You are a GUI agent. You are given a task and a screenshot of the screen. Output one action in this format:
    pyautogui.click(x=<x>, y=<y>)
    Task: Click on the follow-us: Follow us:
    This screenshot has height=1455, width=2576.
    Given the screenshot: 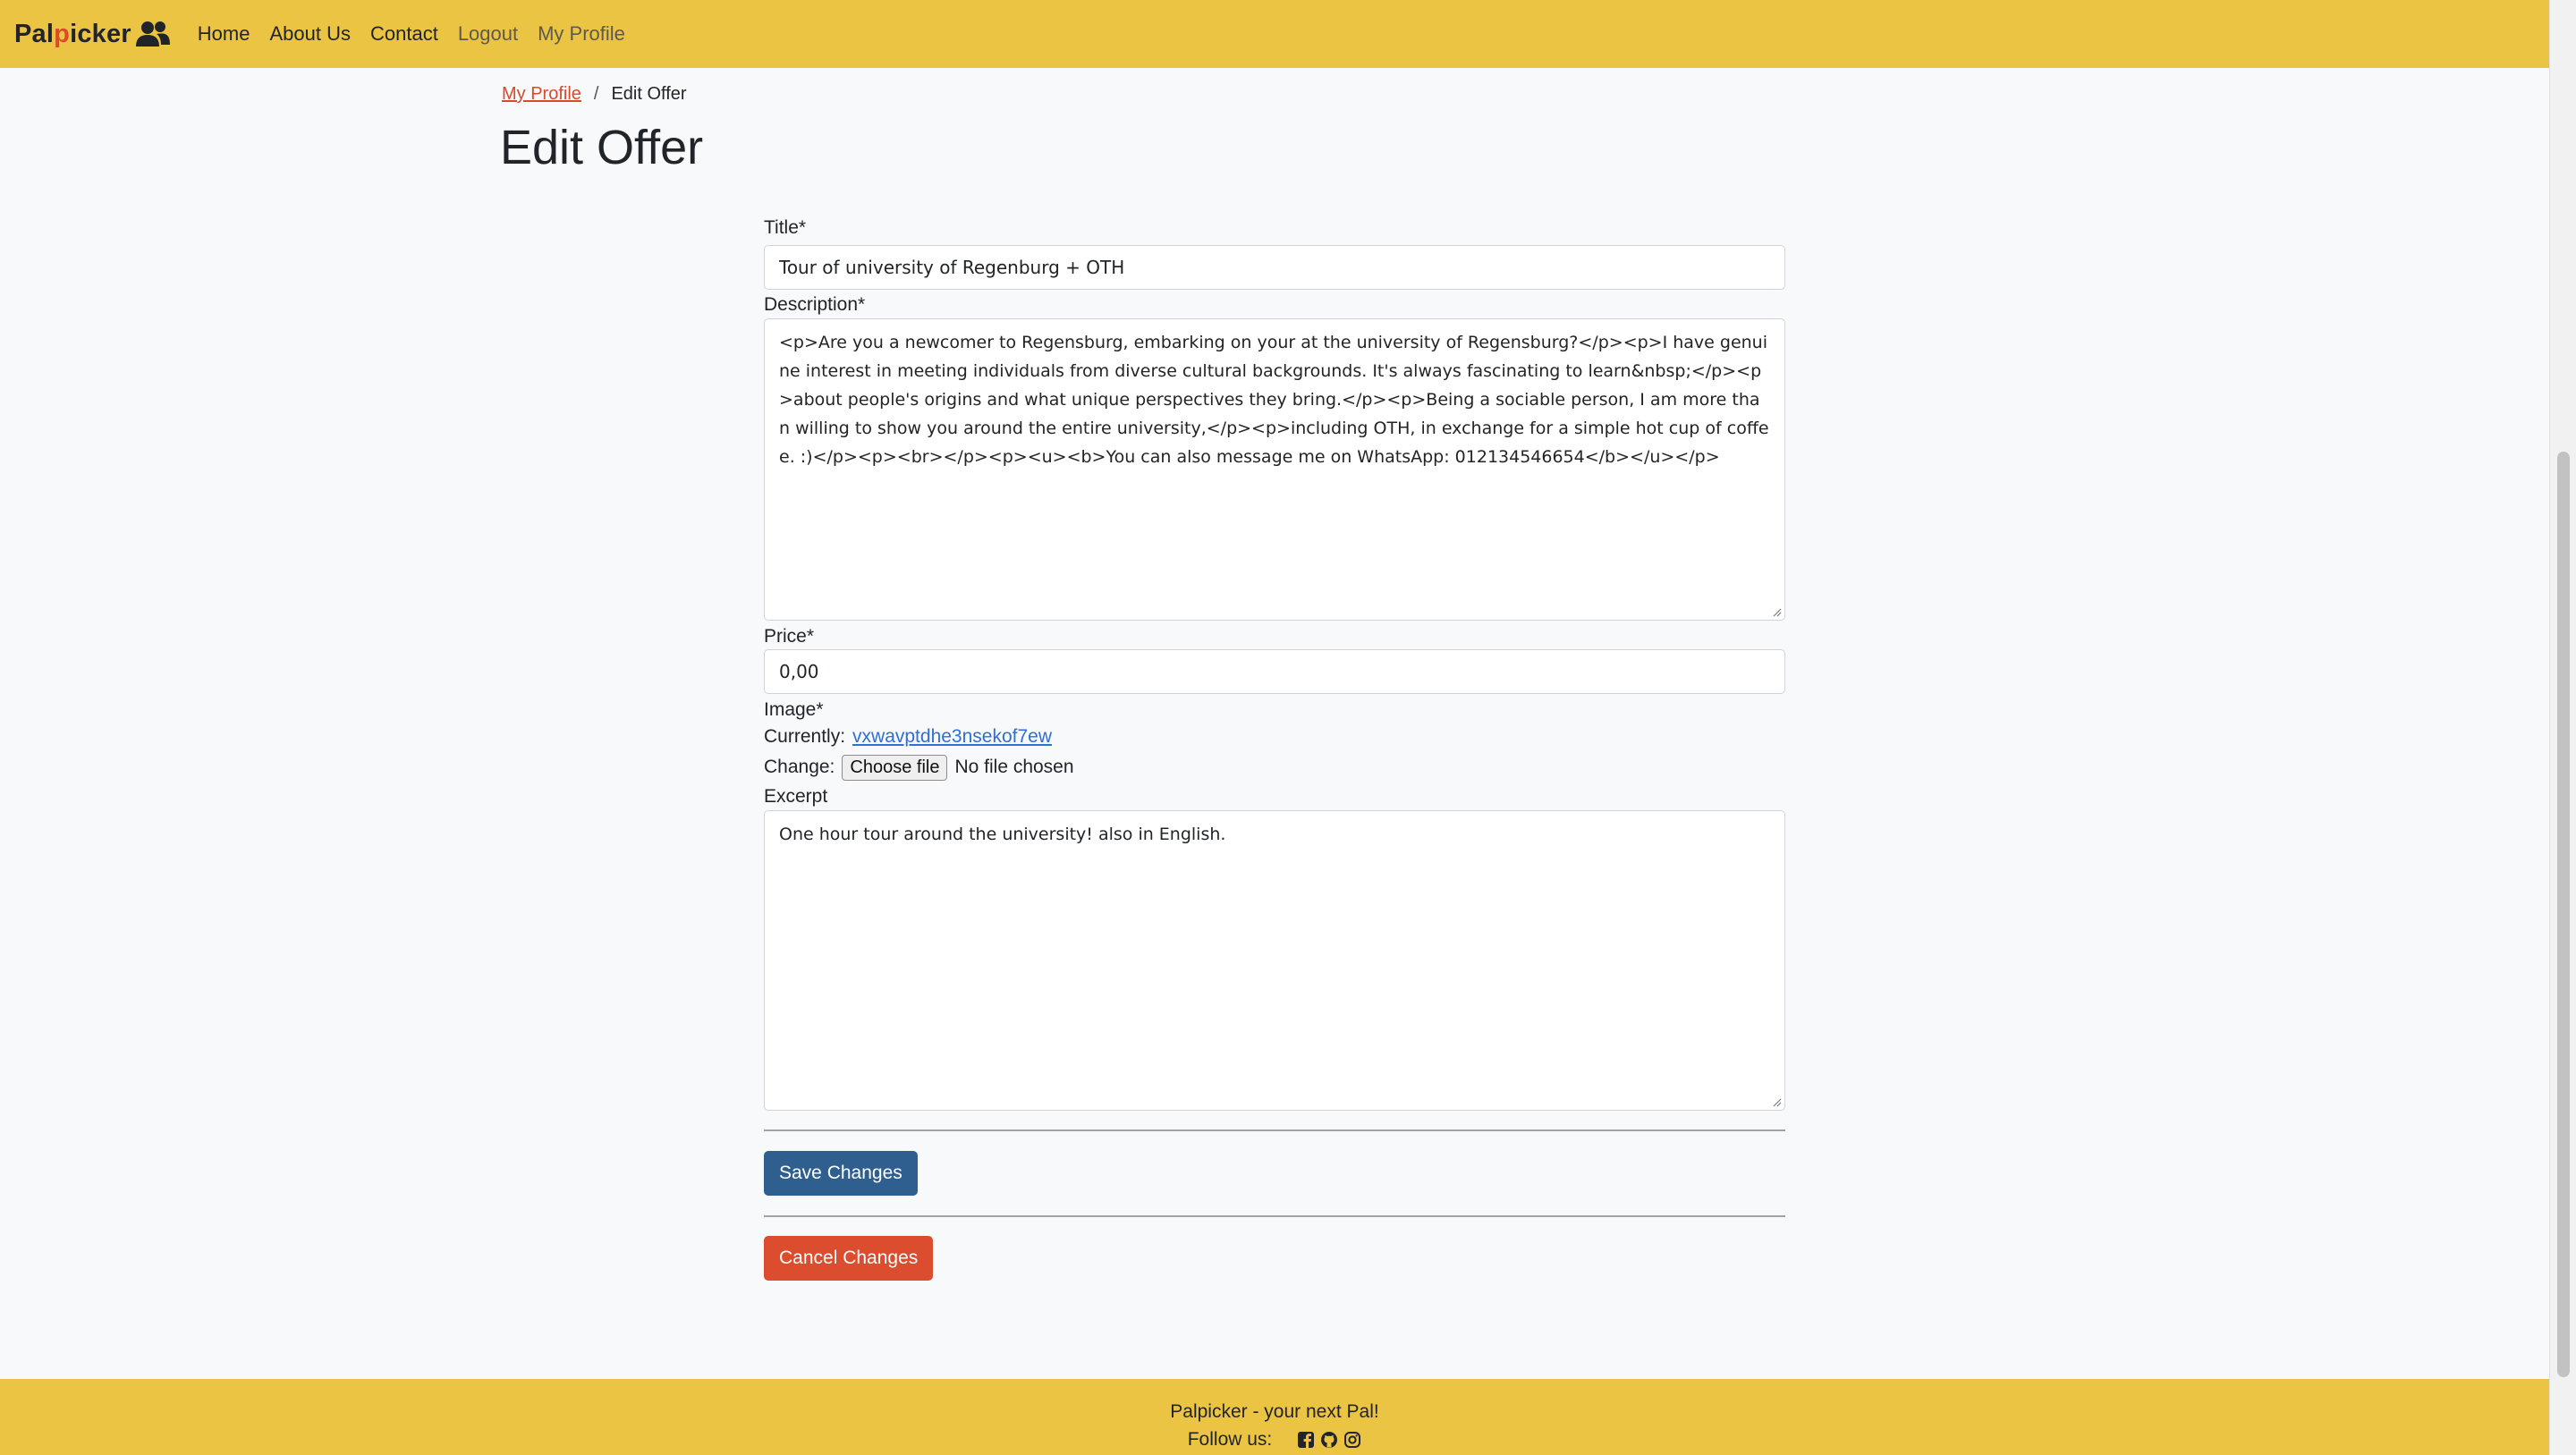 What is the action you would take?
    pyautogui.click(x=1274, y=1440)
    